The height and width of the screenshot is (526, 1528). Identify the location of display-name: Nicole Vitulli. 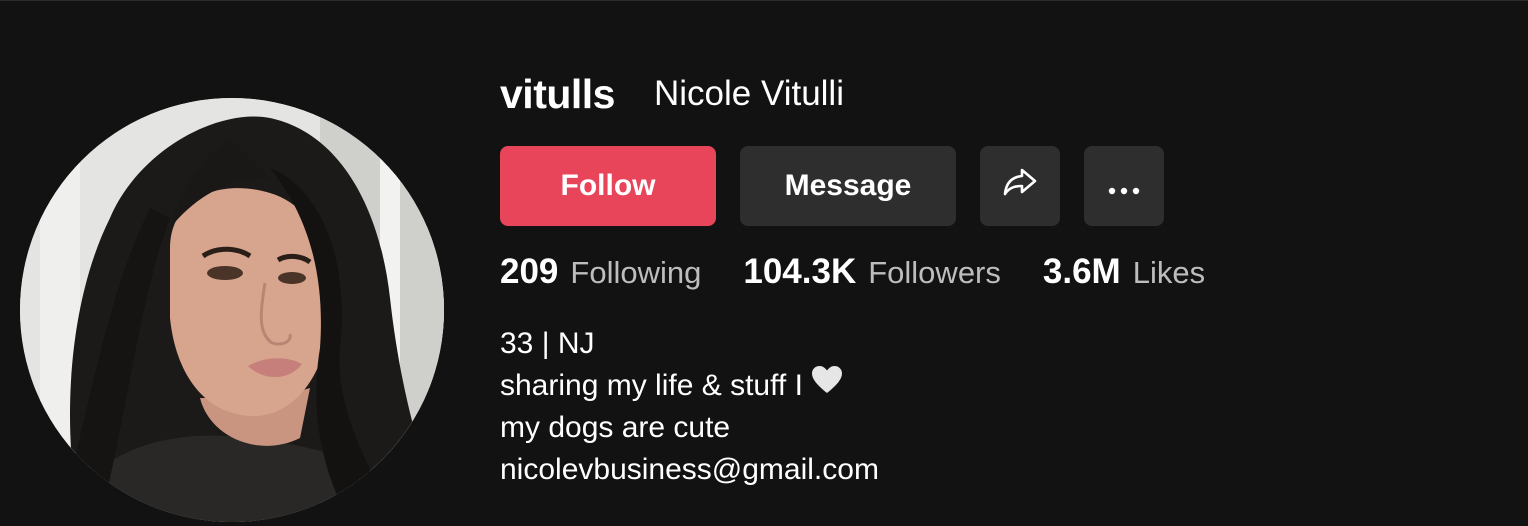
(749, 93).